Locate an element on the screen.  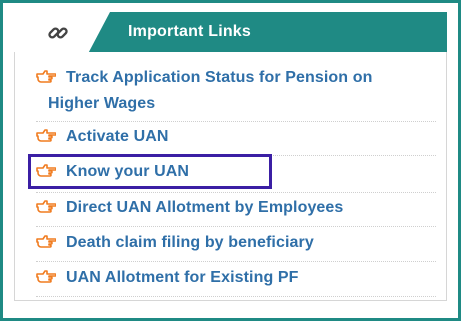
link-track-application-status-line2: Higher Wages is located at coordinates (101, 103).